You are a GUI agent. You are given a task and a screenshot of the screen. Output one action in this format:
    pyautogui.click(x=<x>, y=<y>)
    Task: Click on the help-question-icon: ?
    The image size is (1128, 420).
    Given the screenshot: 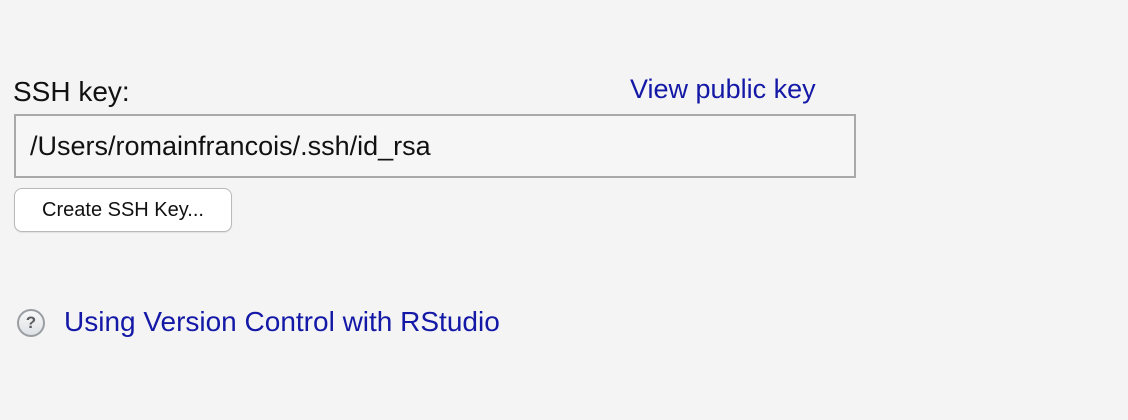 What is the action you would take?
    pyautogui.click(x=31, y=323)
    